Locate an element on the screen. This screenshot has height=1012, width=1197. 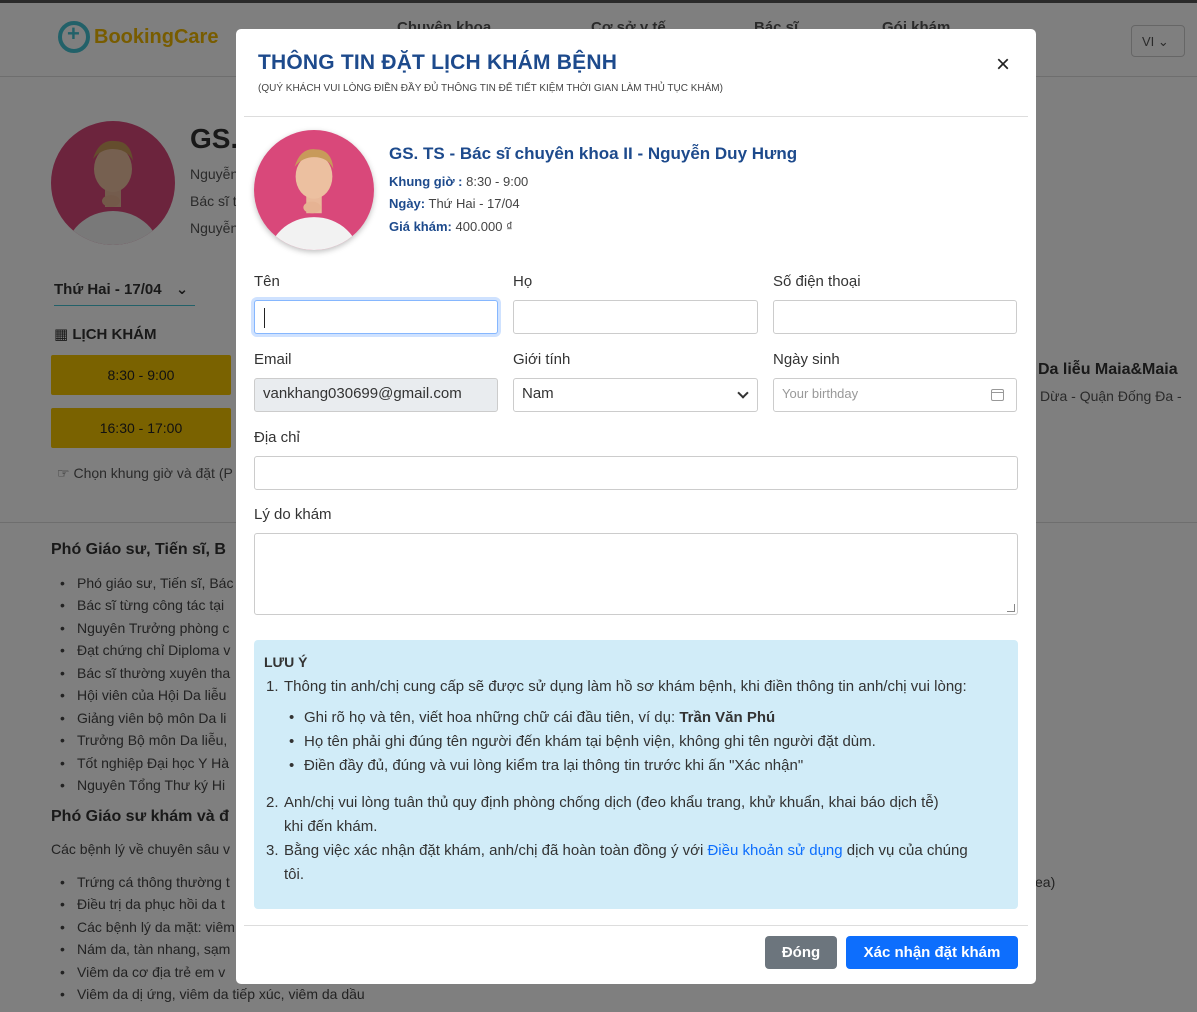
notice-item-text: khi đến khám. is located at coordinates (331, 826).